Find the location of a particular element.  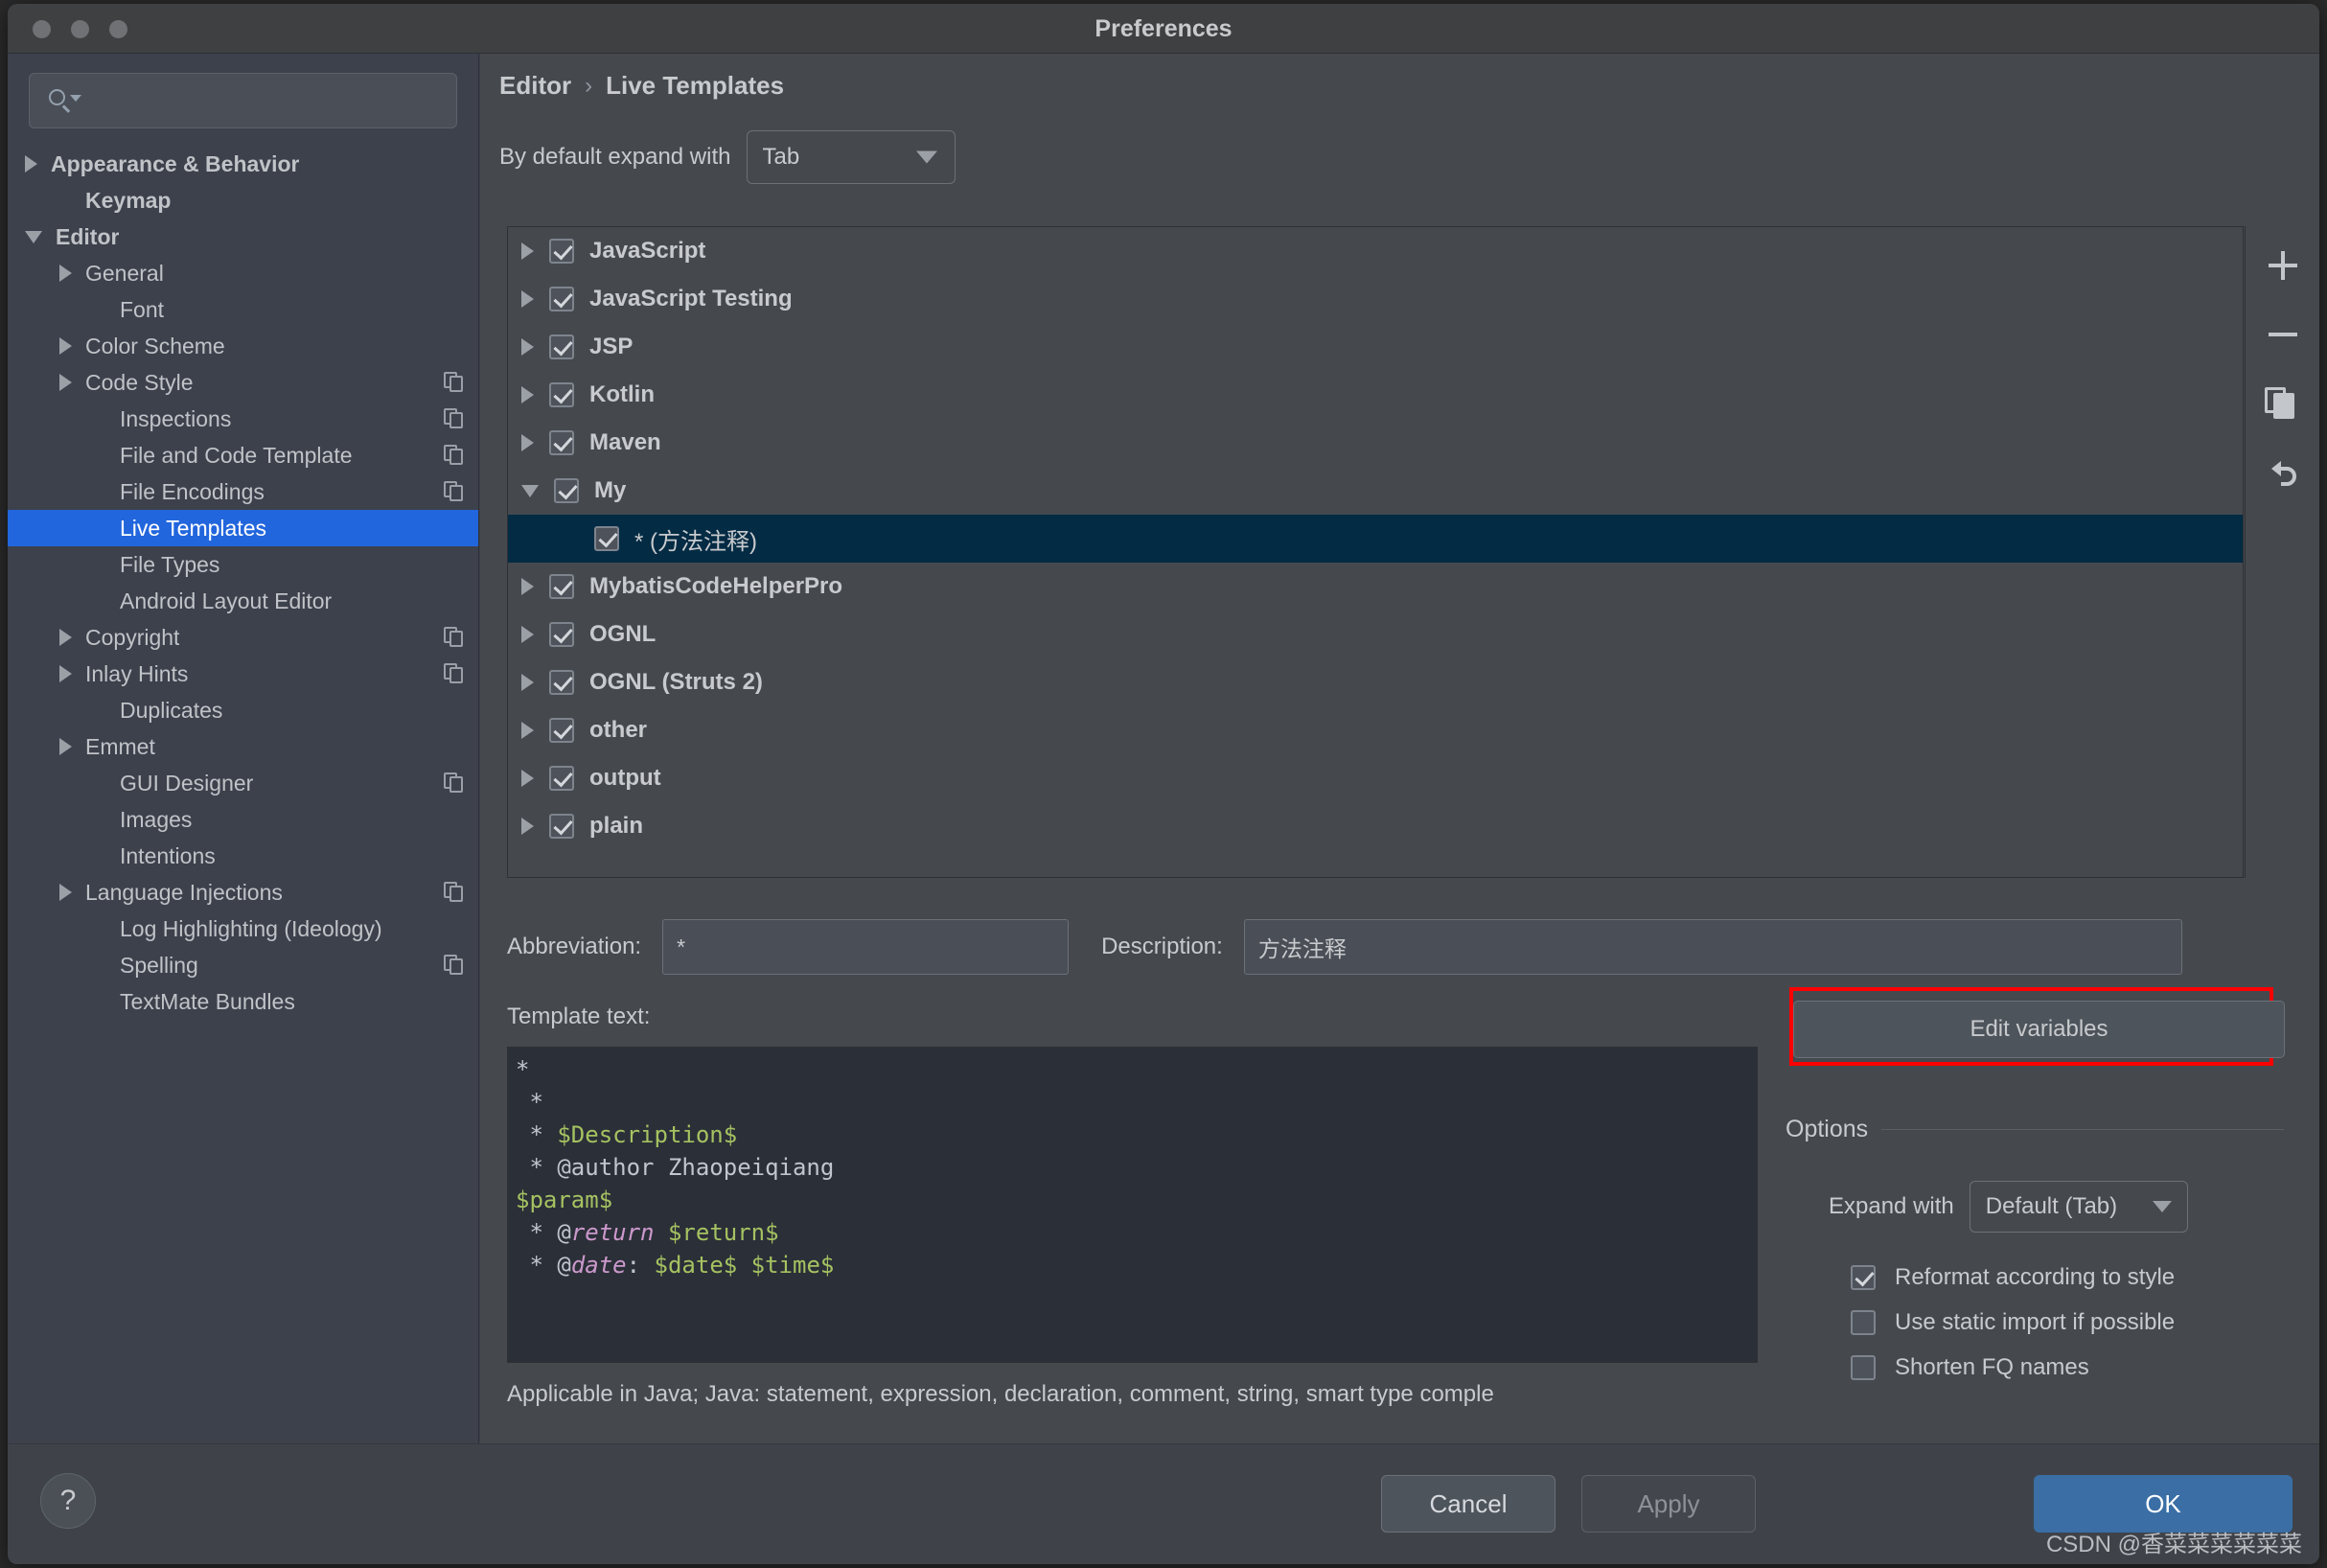

sidebar-item-images: Images is located at coordinates (243, 819).